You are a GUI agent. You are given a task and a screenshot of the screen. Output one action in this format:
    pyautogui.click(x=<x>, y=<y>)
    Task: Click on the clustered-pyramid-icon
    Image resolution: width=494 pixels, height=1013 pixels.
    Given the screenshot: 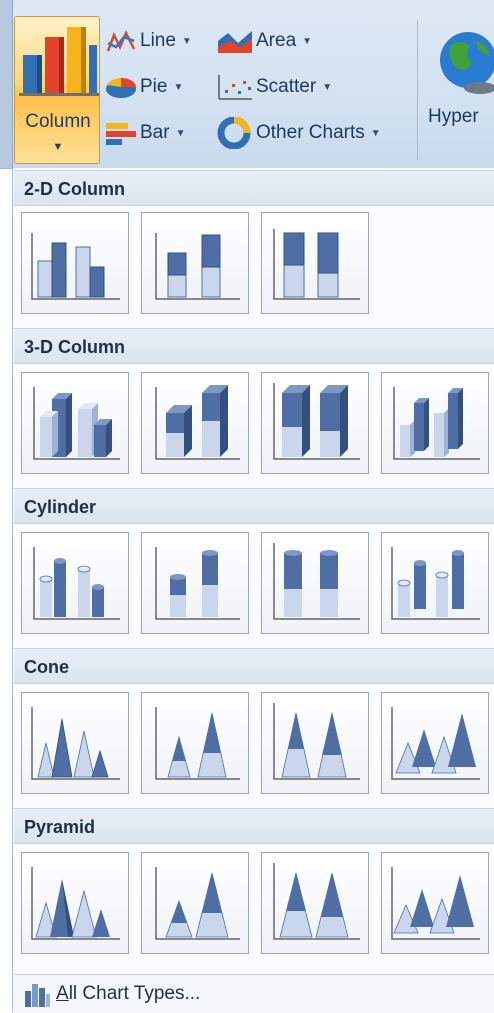 What is the action you would take?
    pyautogui.click(x=75, y=903)
    